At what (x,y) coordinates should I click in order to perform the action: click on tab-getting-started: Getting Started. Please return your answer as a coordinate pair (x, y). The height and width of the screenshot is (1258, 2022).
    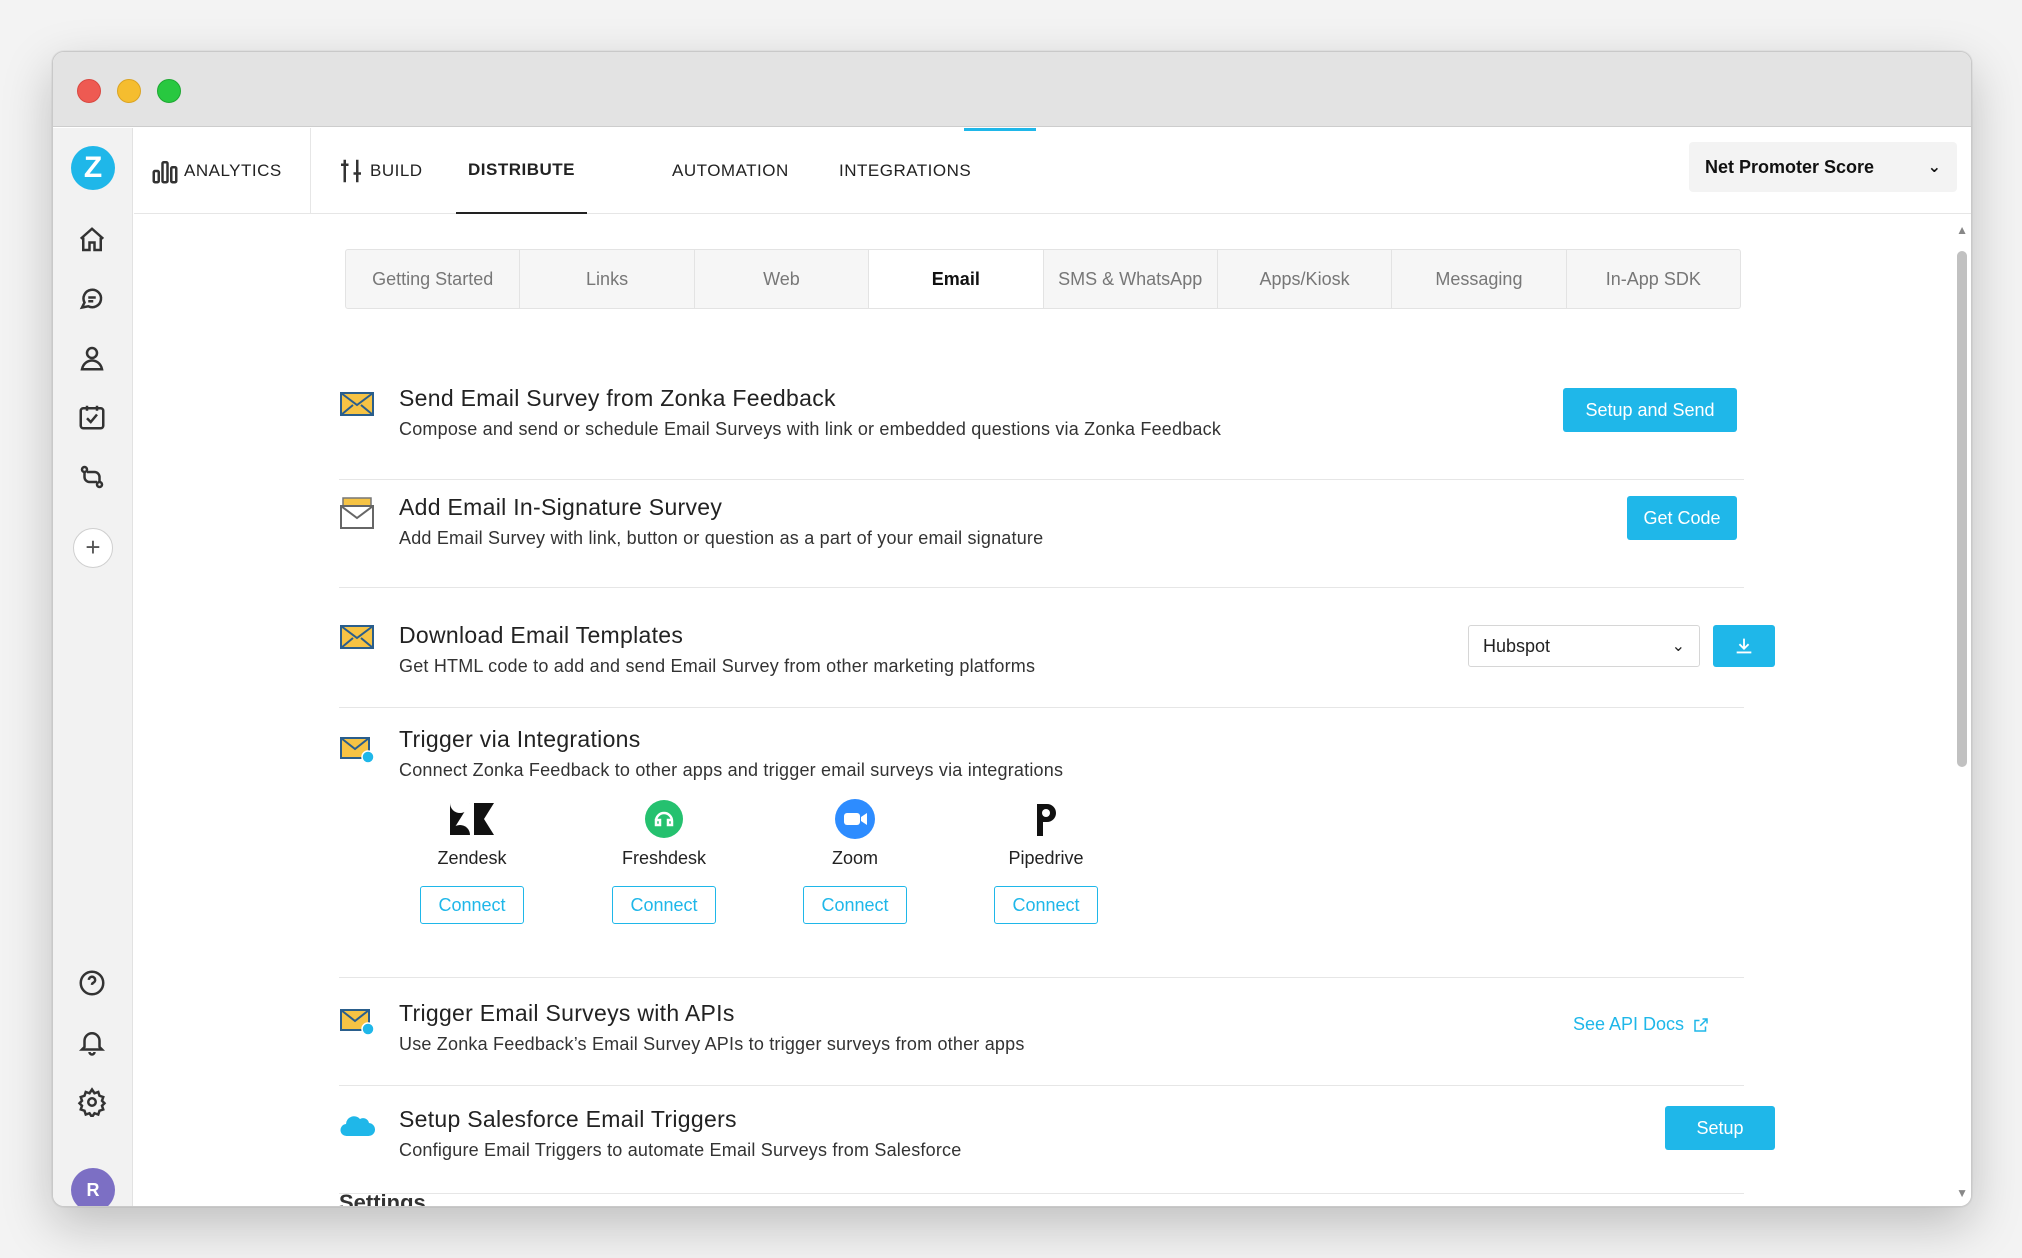
    Looking at the image, I should click on (433, 279).